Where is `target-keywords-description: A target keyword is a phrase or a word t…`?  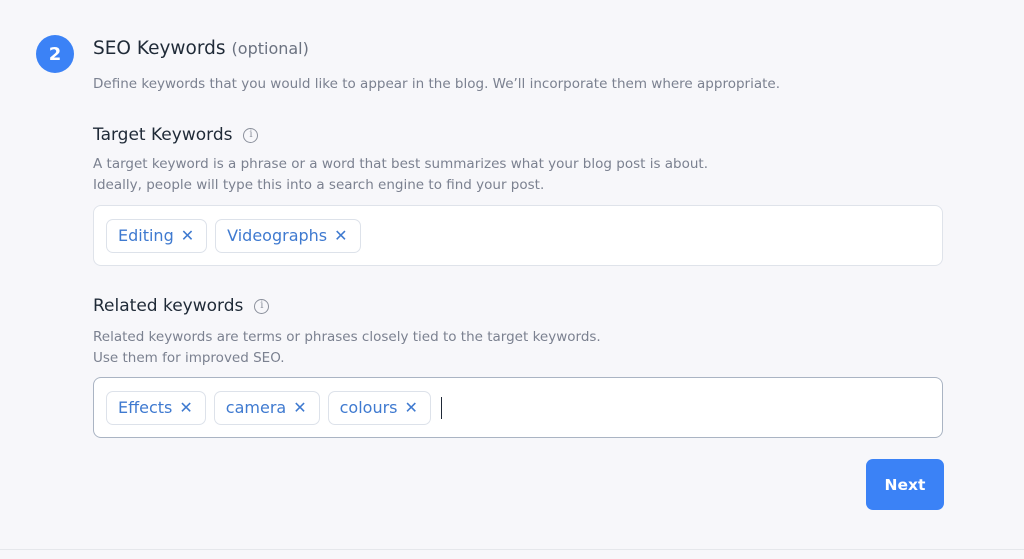 target-keywords-description: A target keyword is a phrase or a word t… is located at coordinates (400, 175).